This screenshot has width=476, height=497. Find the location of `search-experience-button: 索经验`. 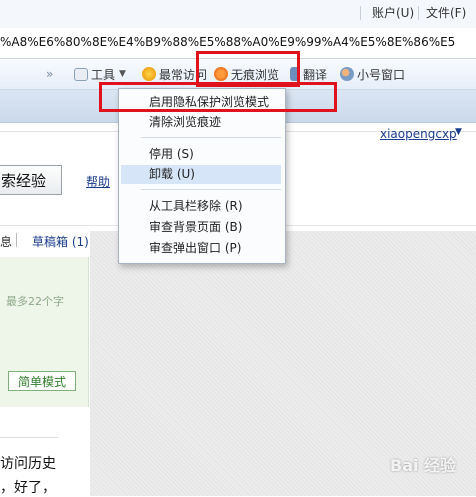

search-experience-button: 索经验 is located at coordinates (31, 180).